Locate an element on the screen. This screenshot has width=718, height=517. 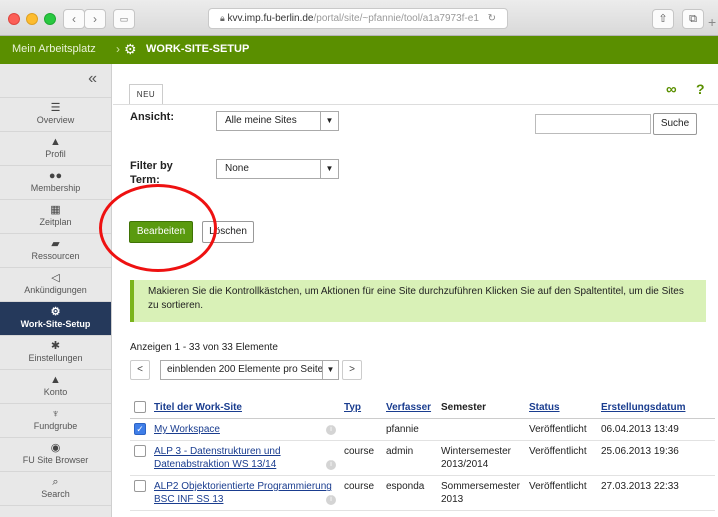
sidebar-item-einstellungen: ✱ Einstellungen is located at coordinates (55, 353).